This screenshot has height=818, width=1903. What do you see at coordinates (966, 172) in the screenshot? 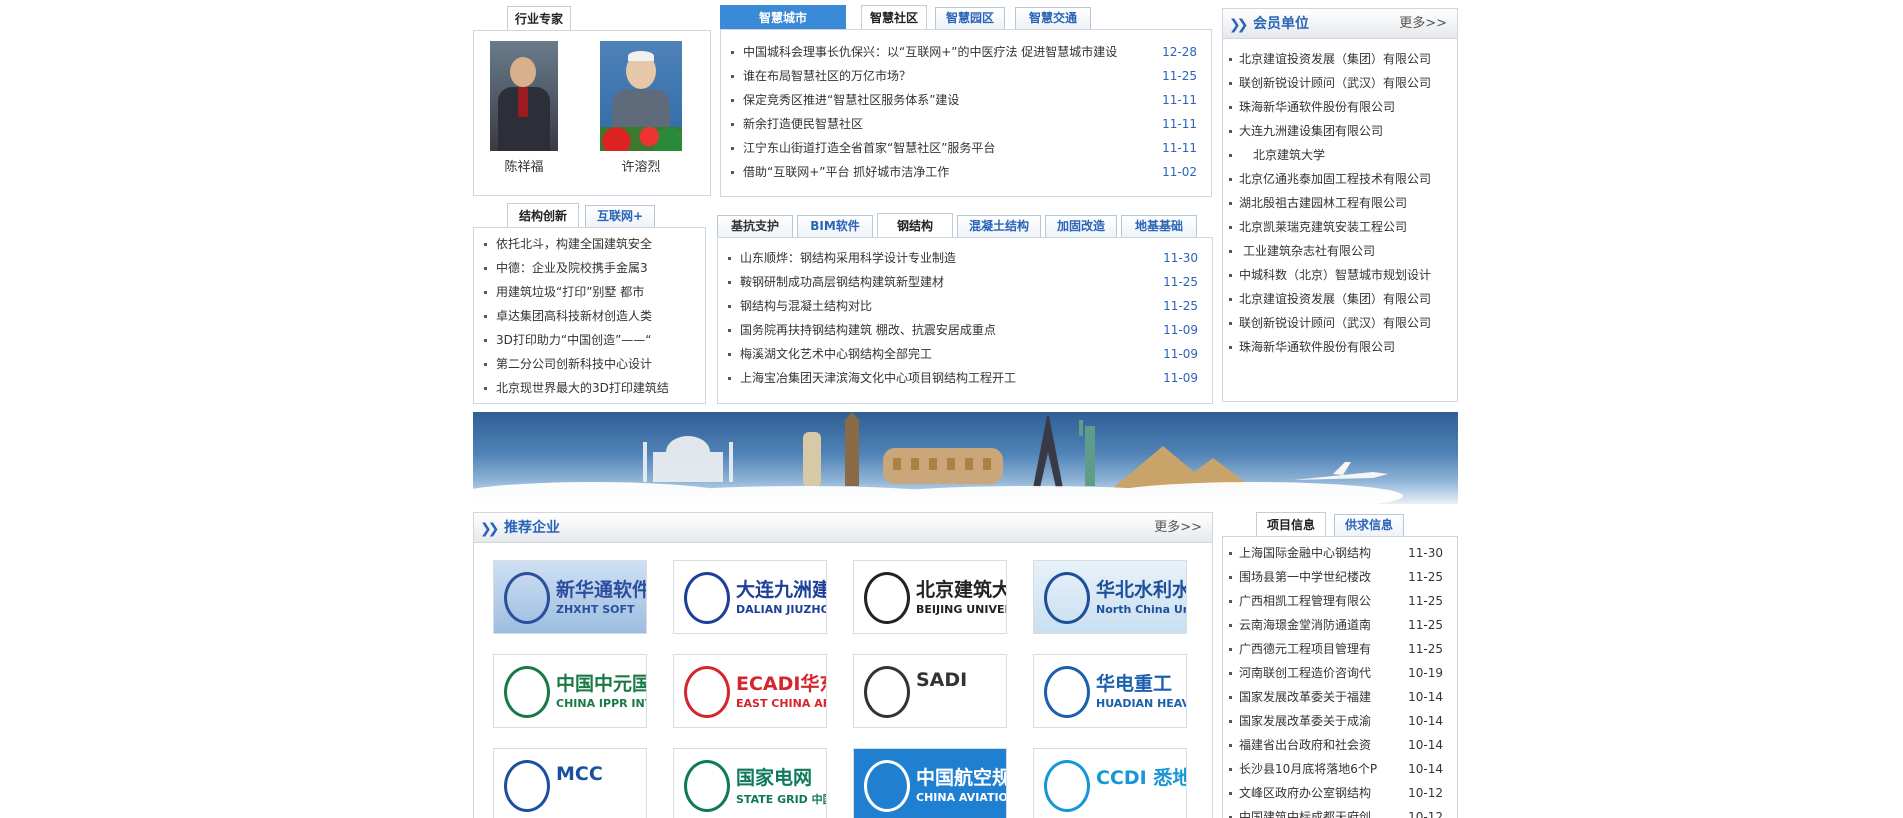
I see `list-item: 借助“互联网+”平台 抓好城市洁净工作 11-02` at bounding box center [966, 172].